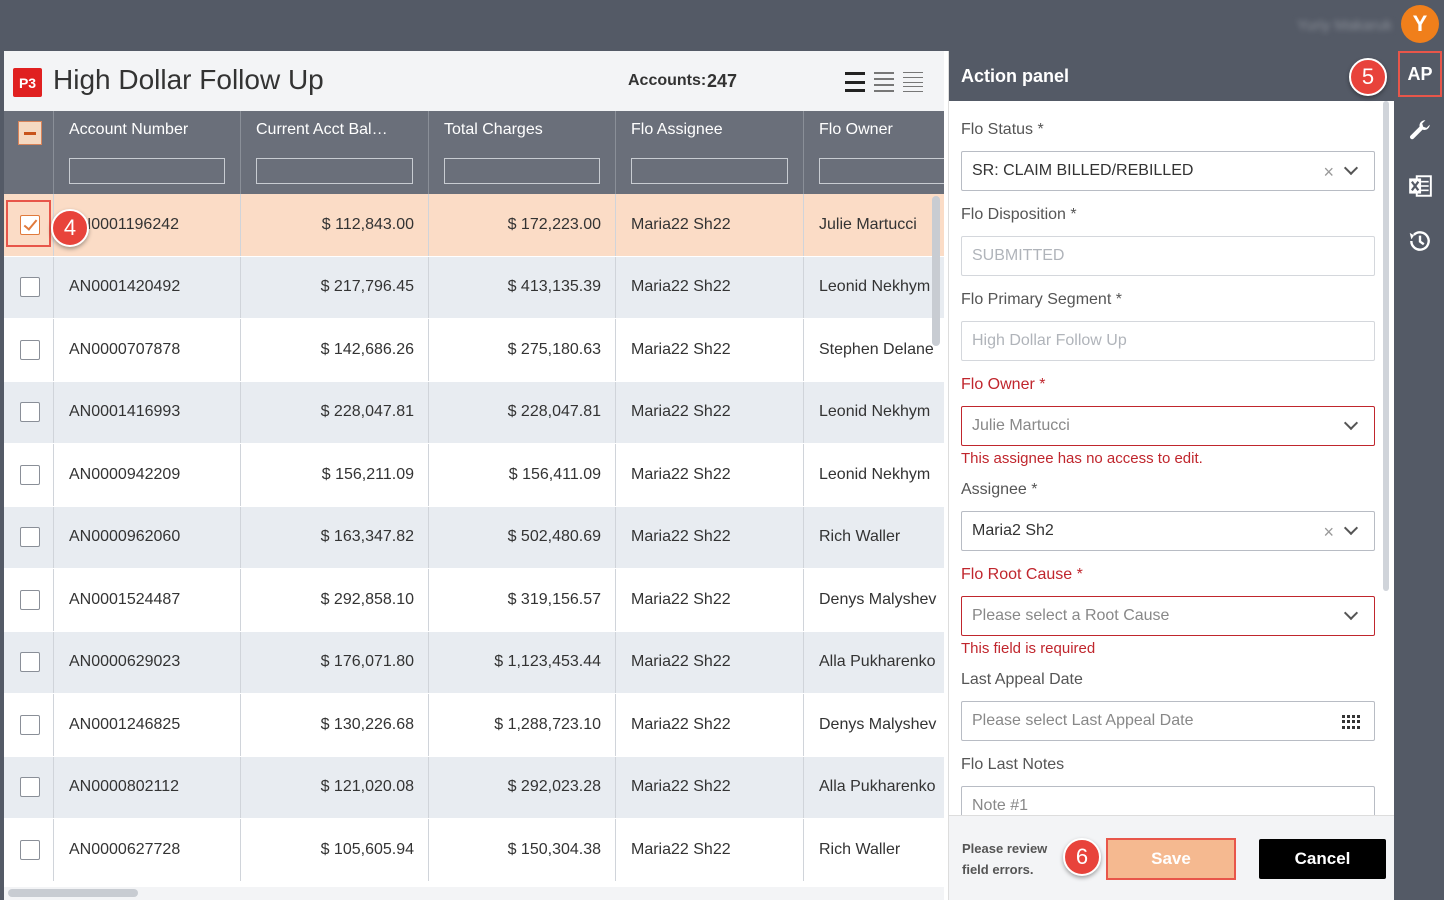  I want to click on account-number-cell: AN0001524487, so click(147, 600).